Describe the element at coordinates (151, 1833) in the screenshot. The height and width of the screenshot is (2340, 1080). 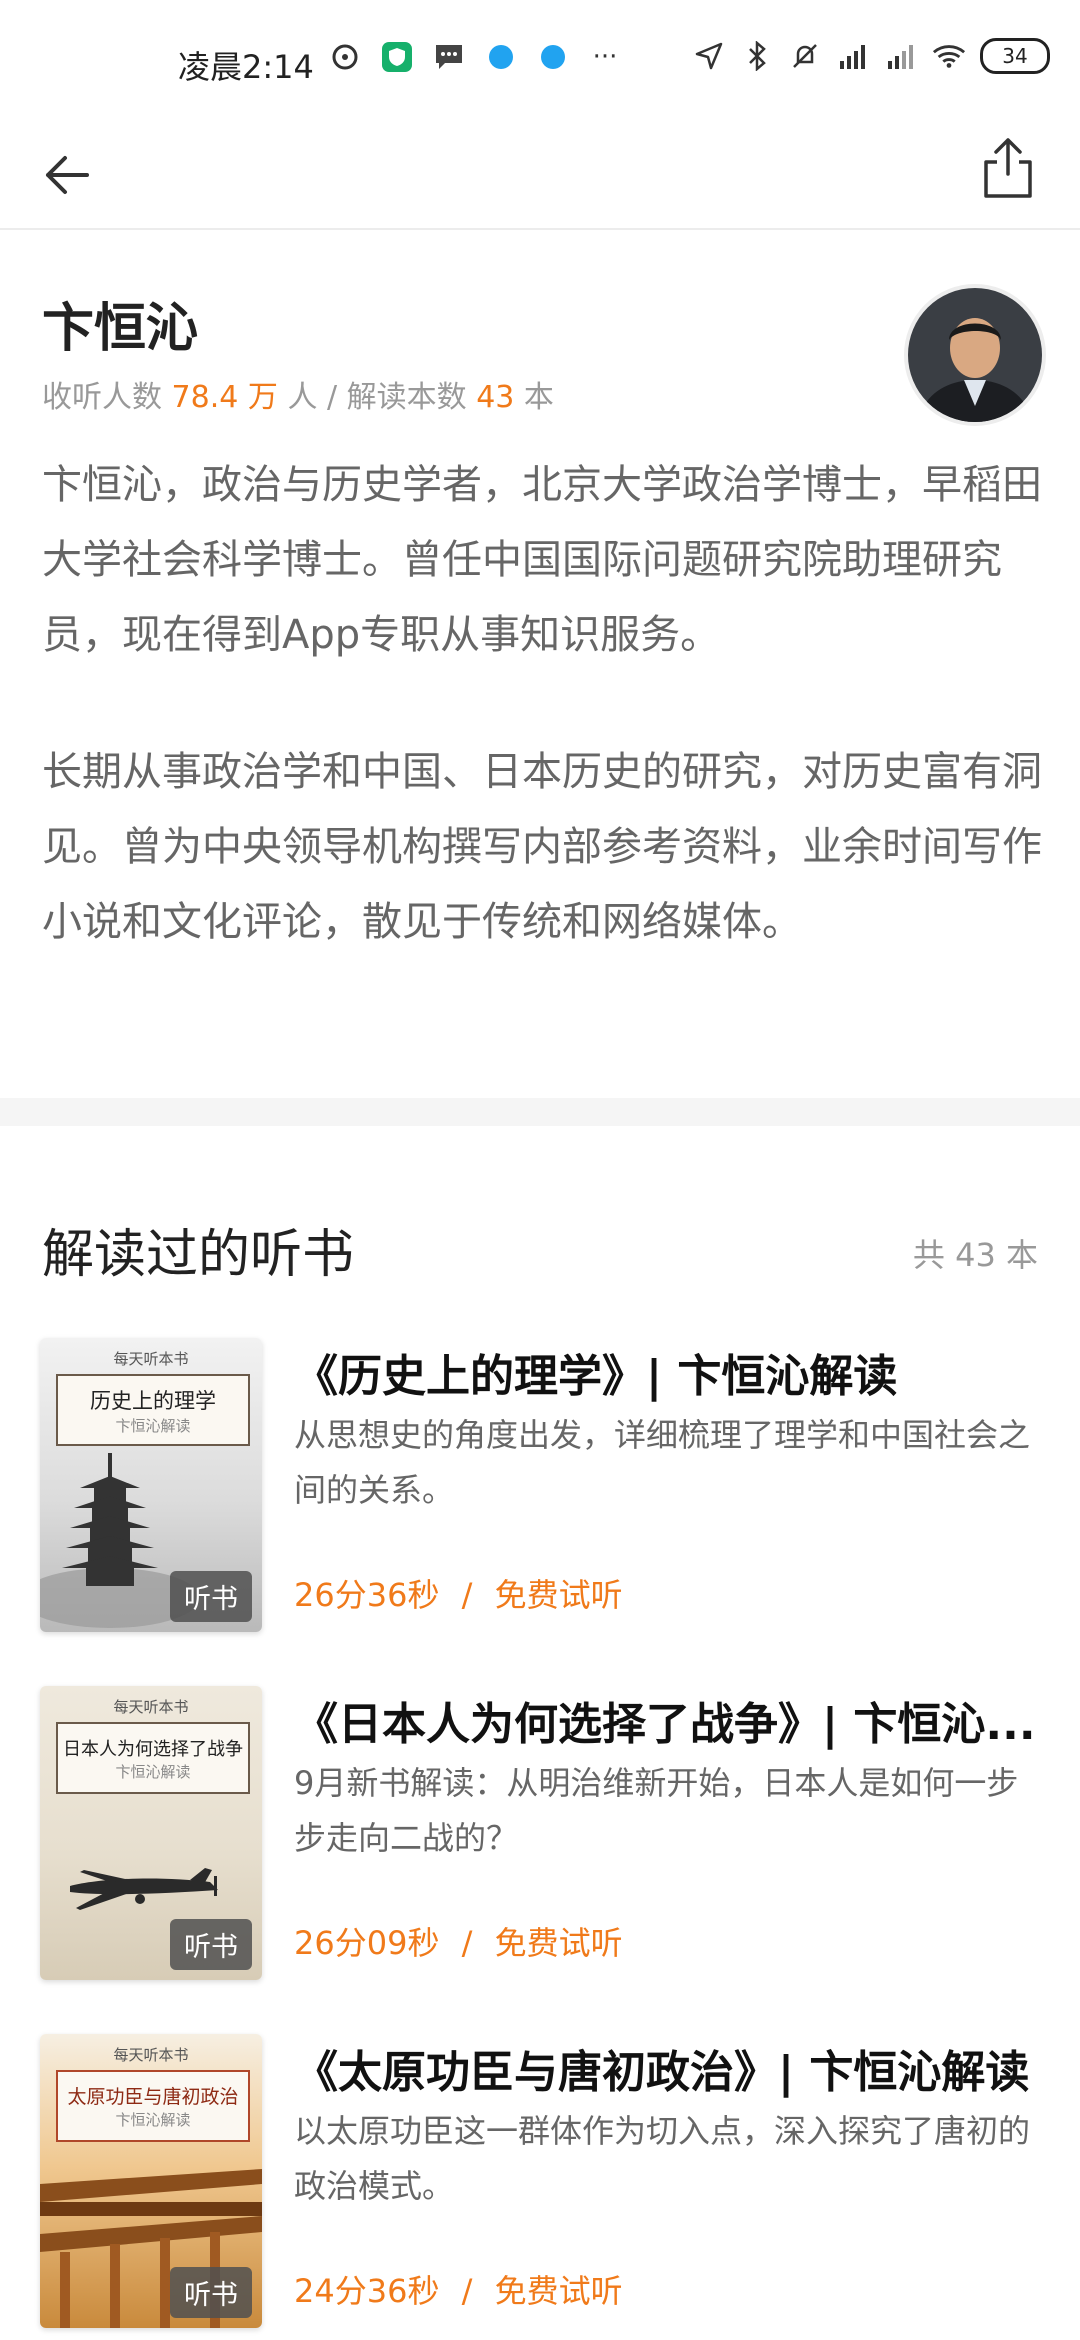
I see `book-cover: 每天听本书 日本人为何选择了战争 卞恒沁解读 听书` at that location.